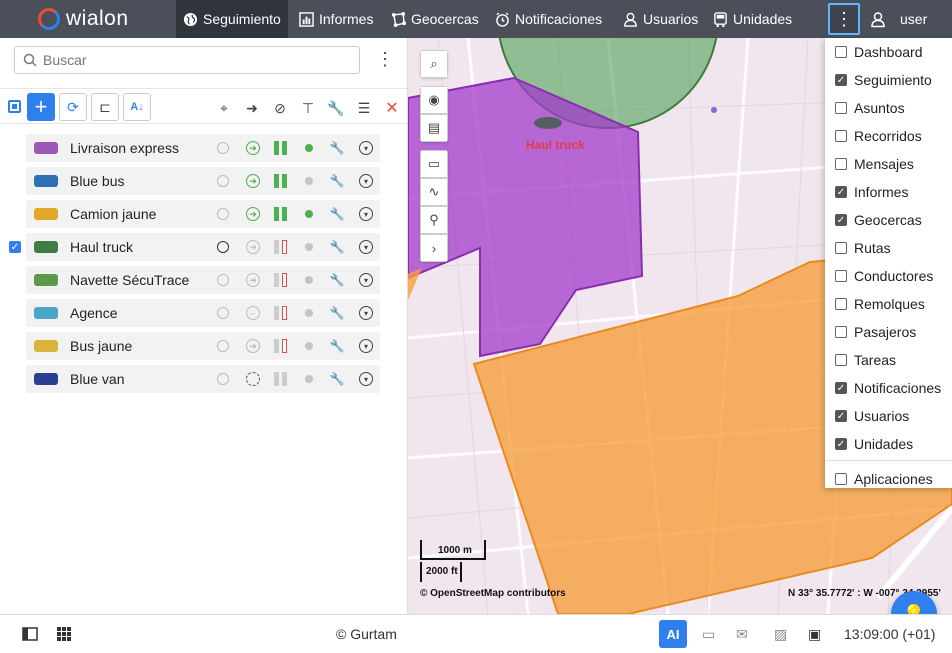  Describe the element at coordinates (193, 60) in the screenshot. I see `search-input` at that location.